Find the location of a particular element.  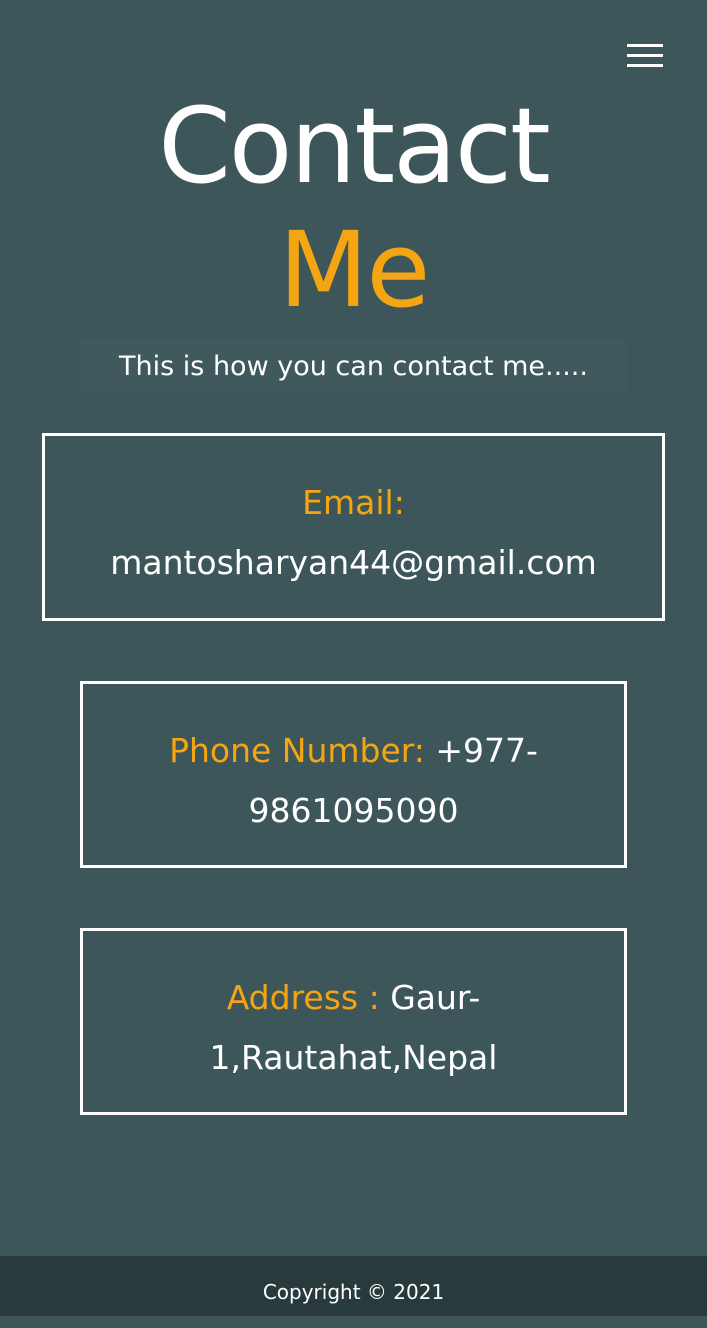

address-value-part2: 1,Rautahat,Nepal is located at coordinates (353, 1057).